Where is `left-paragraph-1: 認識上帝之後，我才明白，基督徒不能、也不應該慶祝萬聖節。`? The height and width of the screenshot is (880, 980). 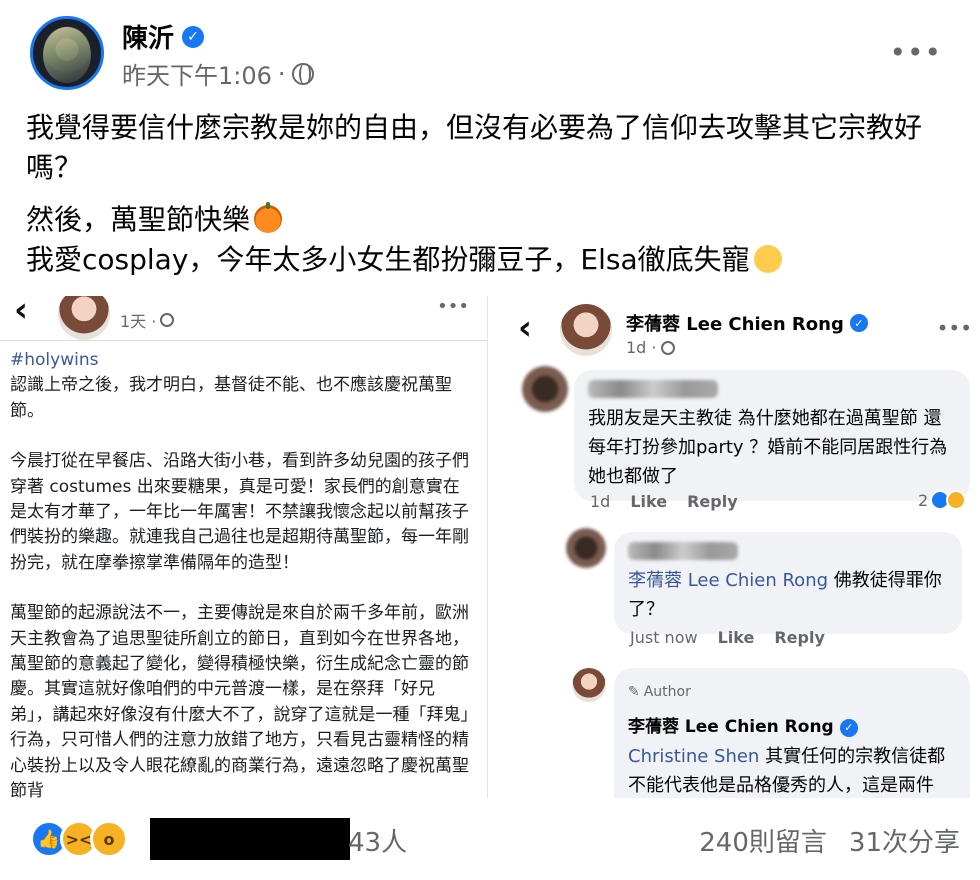 left-paragraph-1: 認識上帝之後，我才明白，基督徒不能、也不應該慶祝萬聖節。 is located at coordinates (231, 398).